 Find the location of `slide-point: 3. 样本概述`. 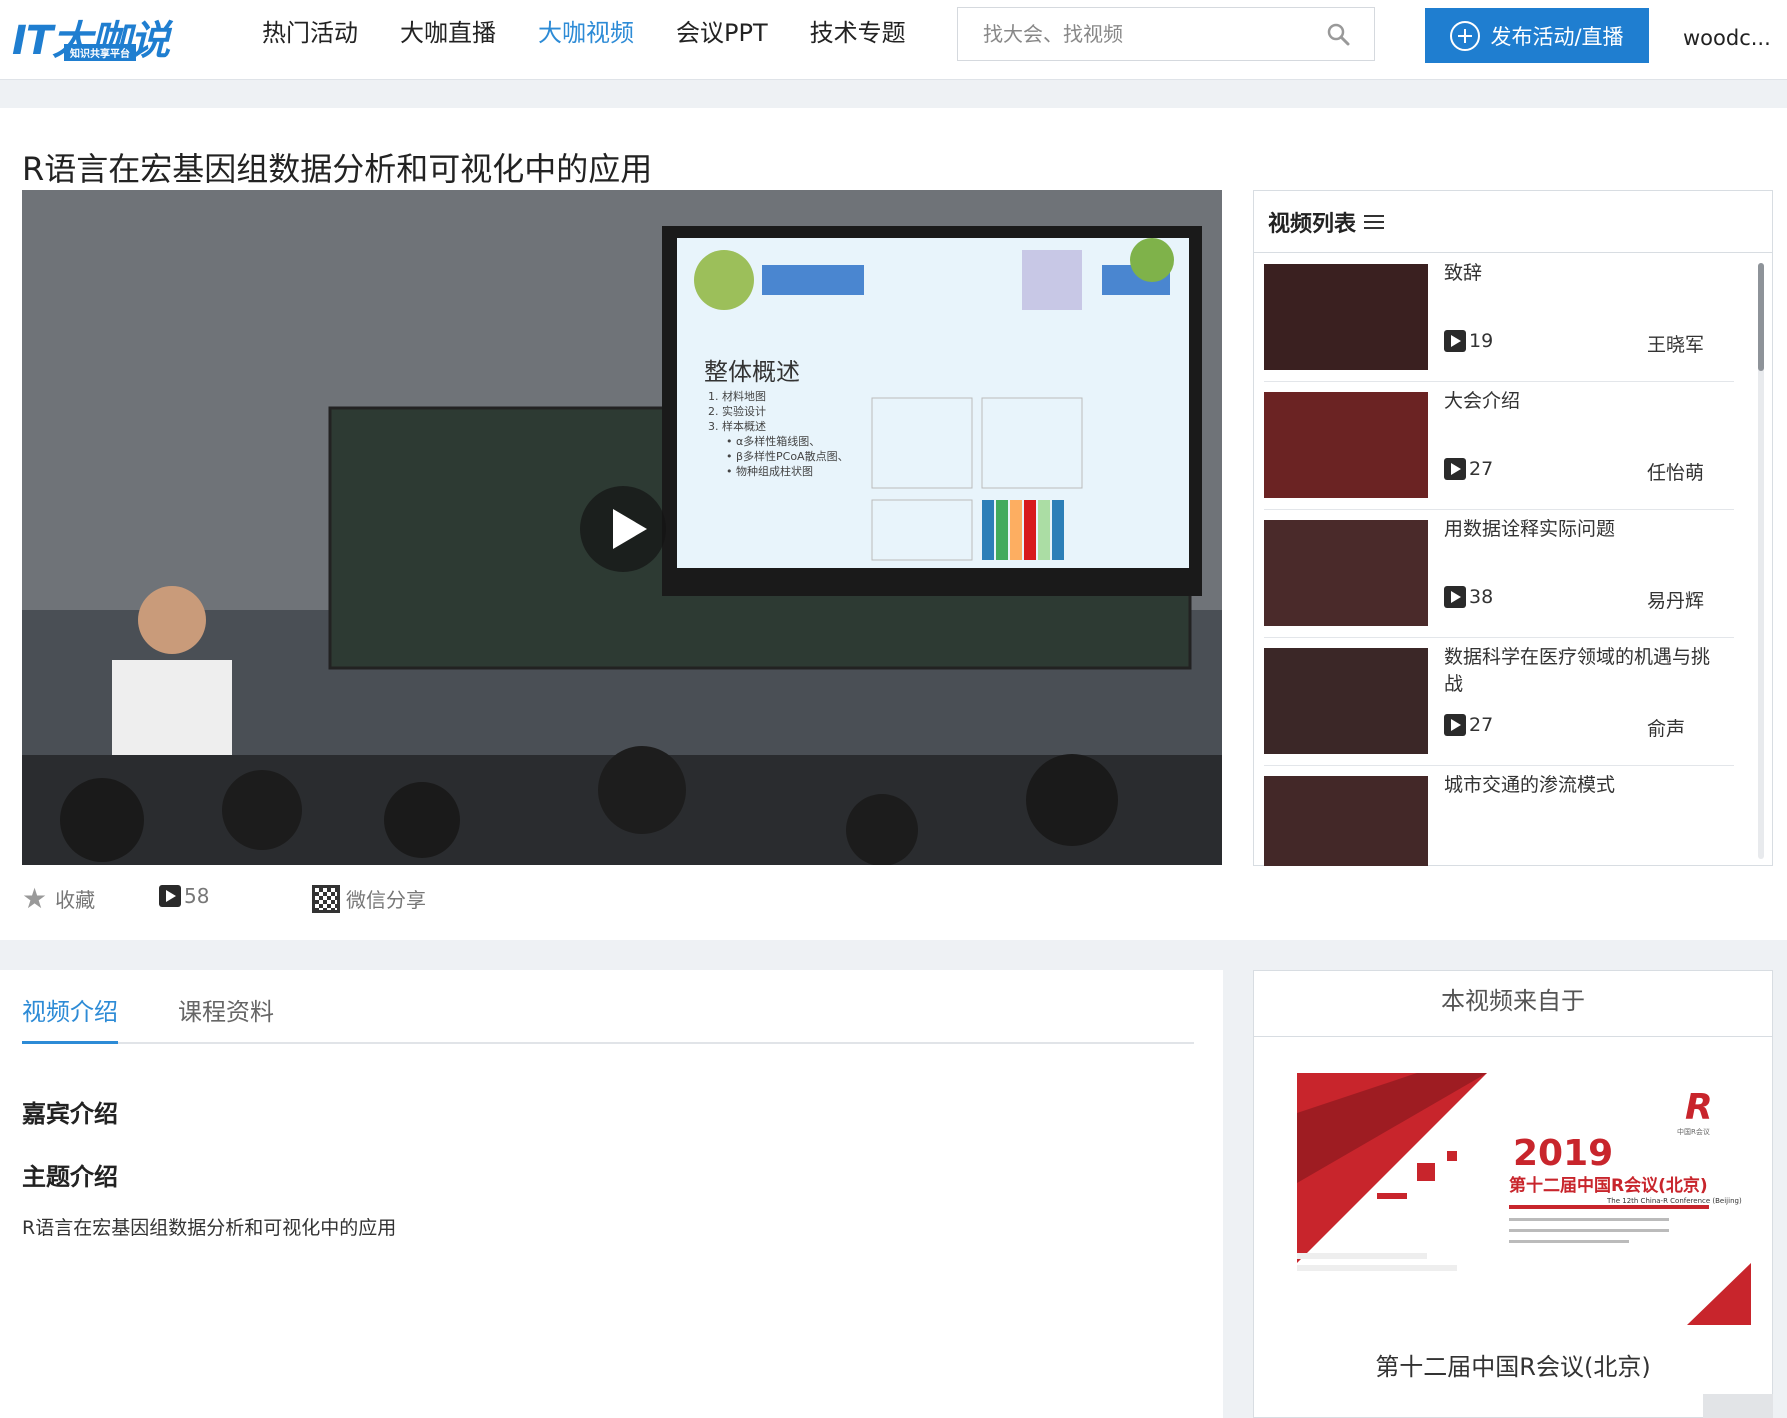

slide-point: 3. 样本概述 is located at coordinates (737, 426).